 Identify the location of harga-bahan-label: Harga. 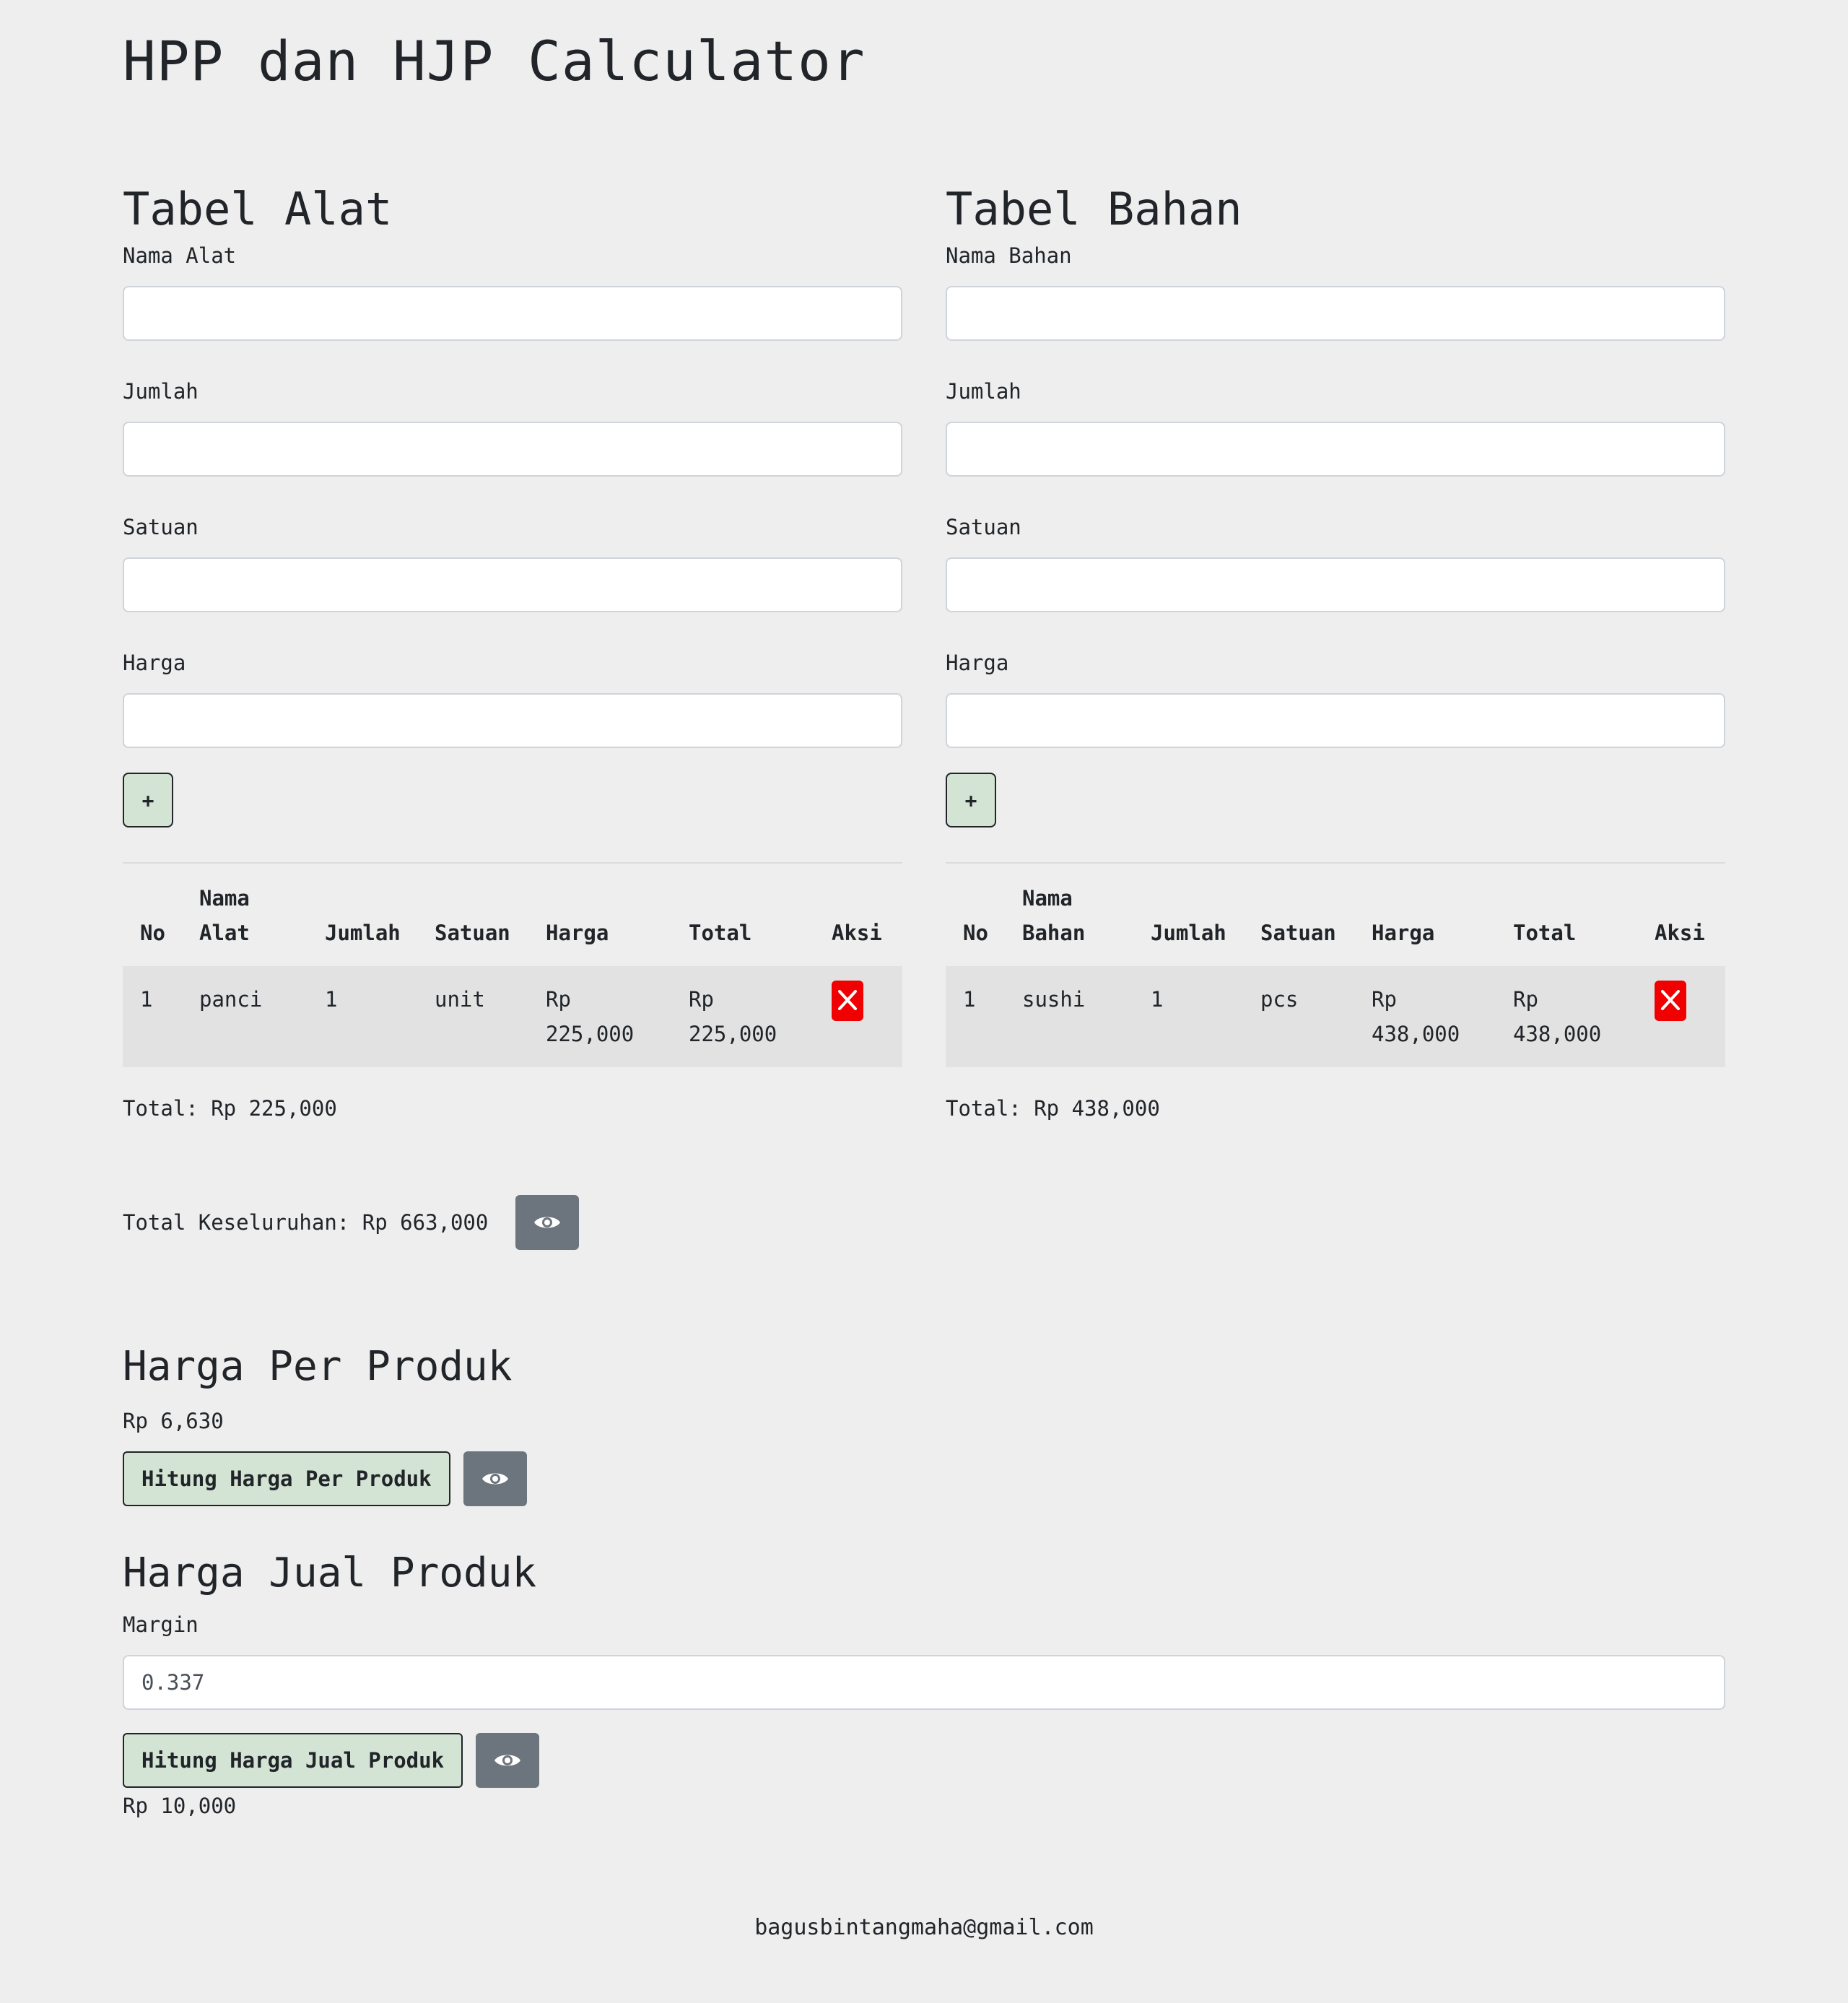
(977, 663).